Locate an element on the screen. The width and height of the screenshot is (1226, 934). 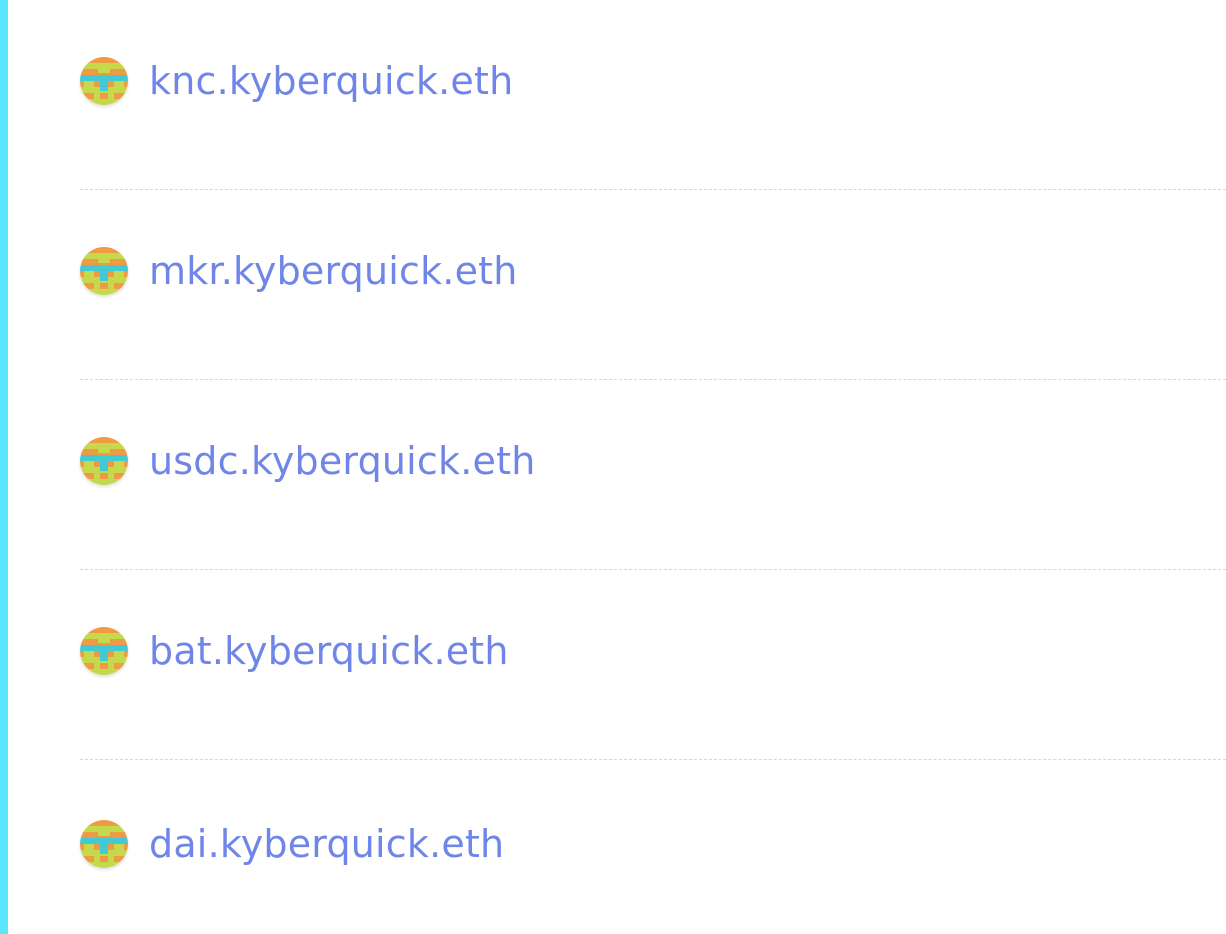
ens-name-link: knc.kyberquick.eth is located at coordinates (331, 81).